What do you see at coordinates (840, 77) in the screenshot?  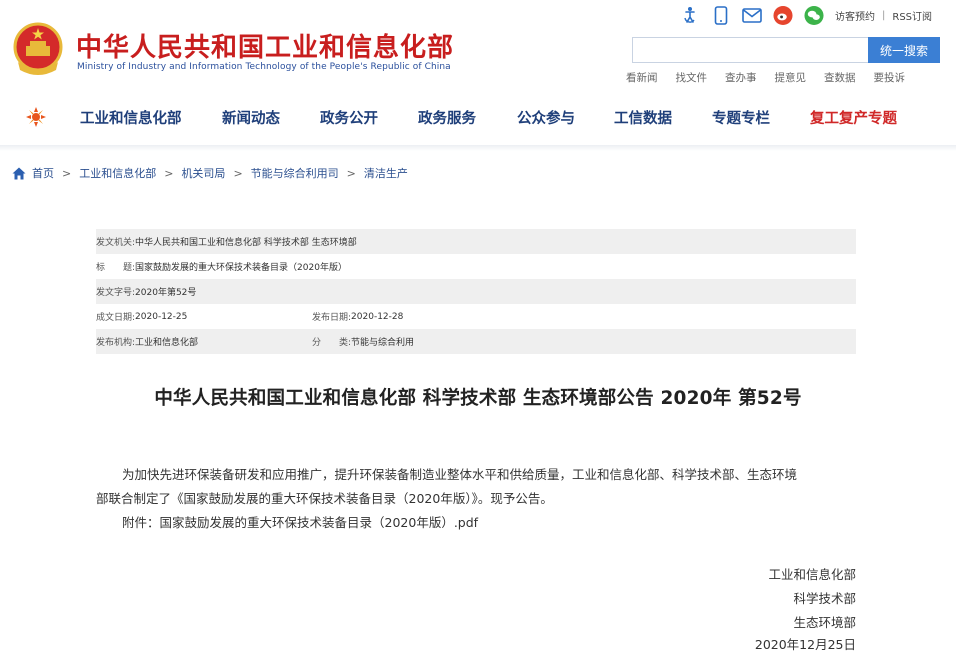 I see `quick-link-data: 查数据` at bounding box center [840, 77].